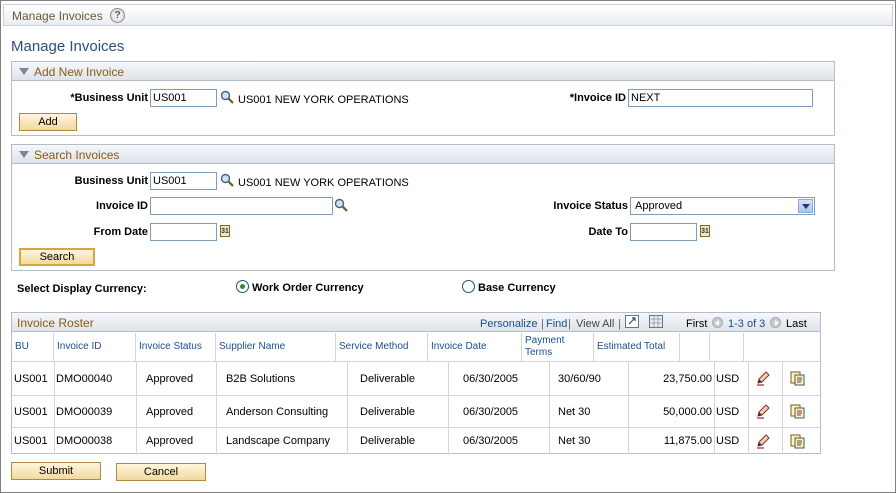 Image resolution: width=896 pixels, height=493 pixels. I want to click on column-header-payment-terms: Payment Terms, so click(558, 347).